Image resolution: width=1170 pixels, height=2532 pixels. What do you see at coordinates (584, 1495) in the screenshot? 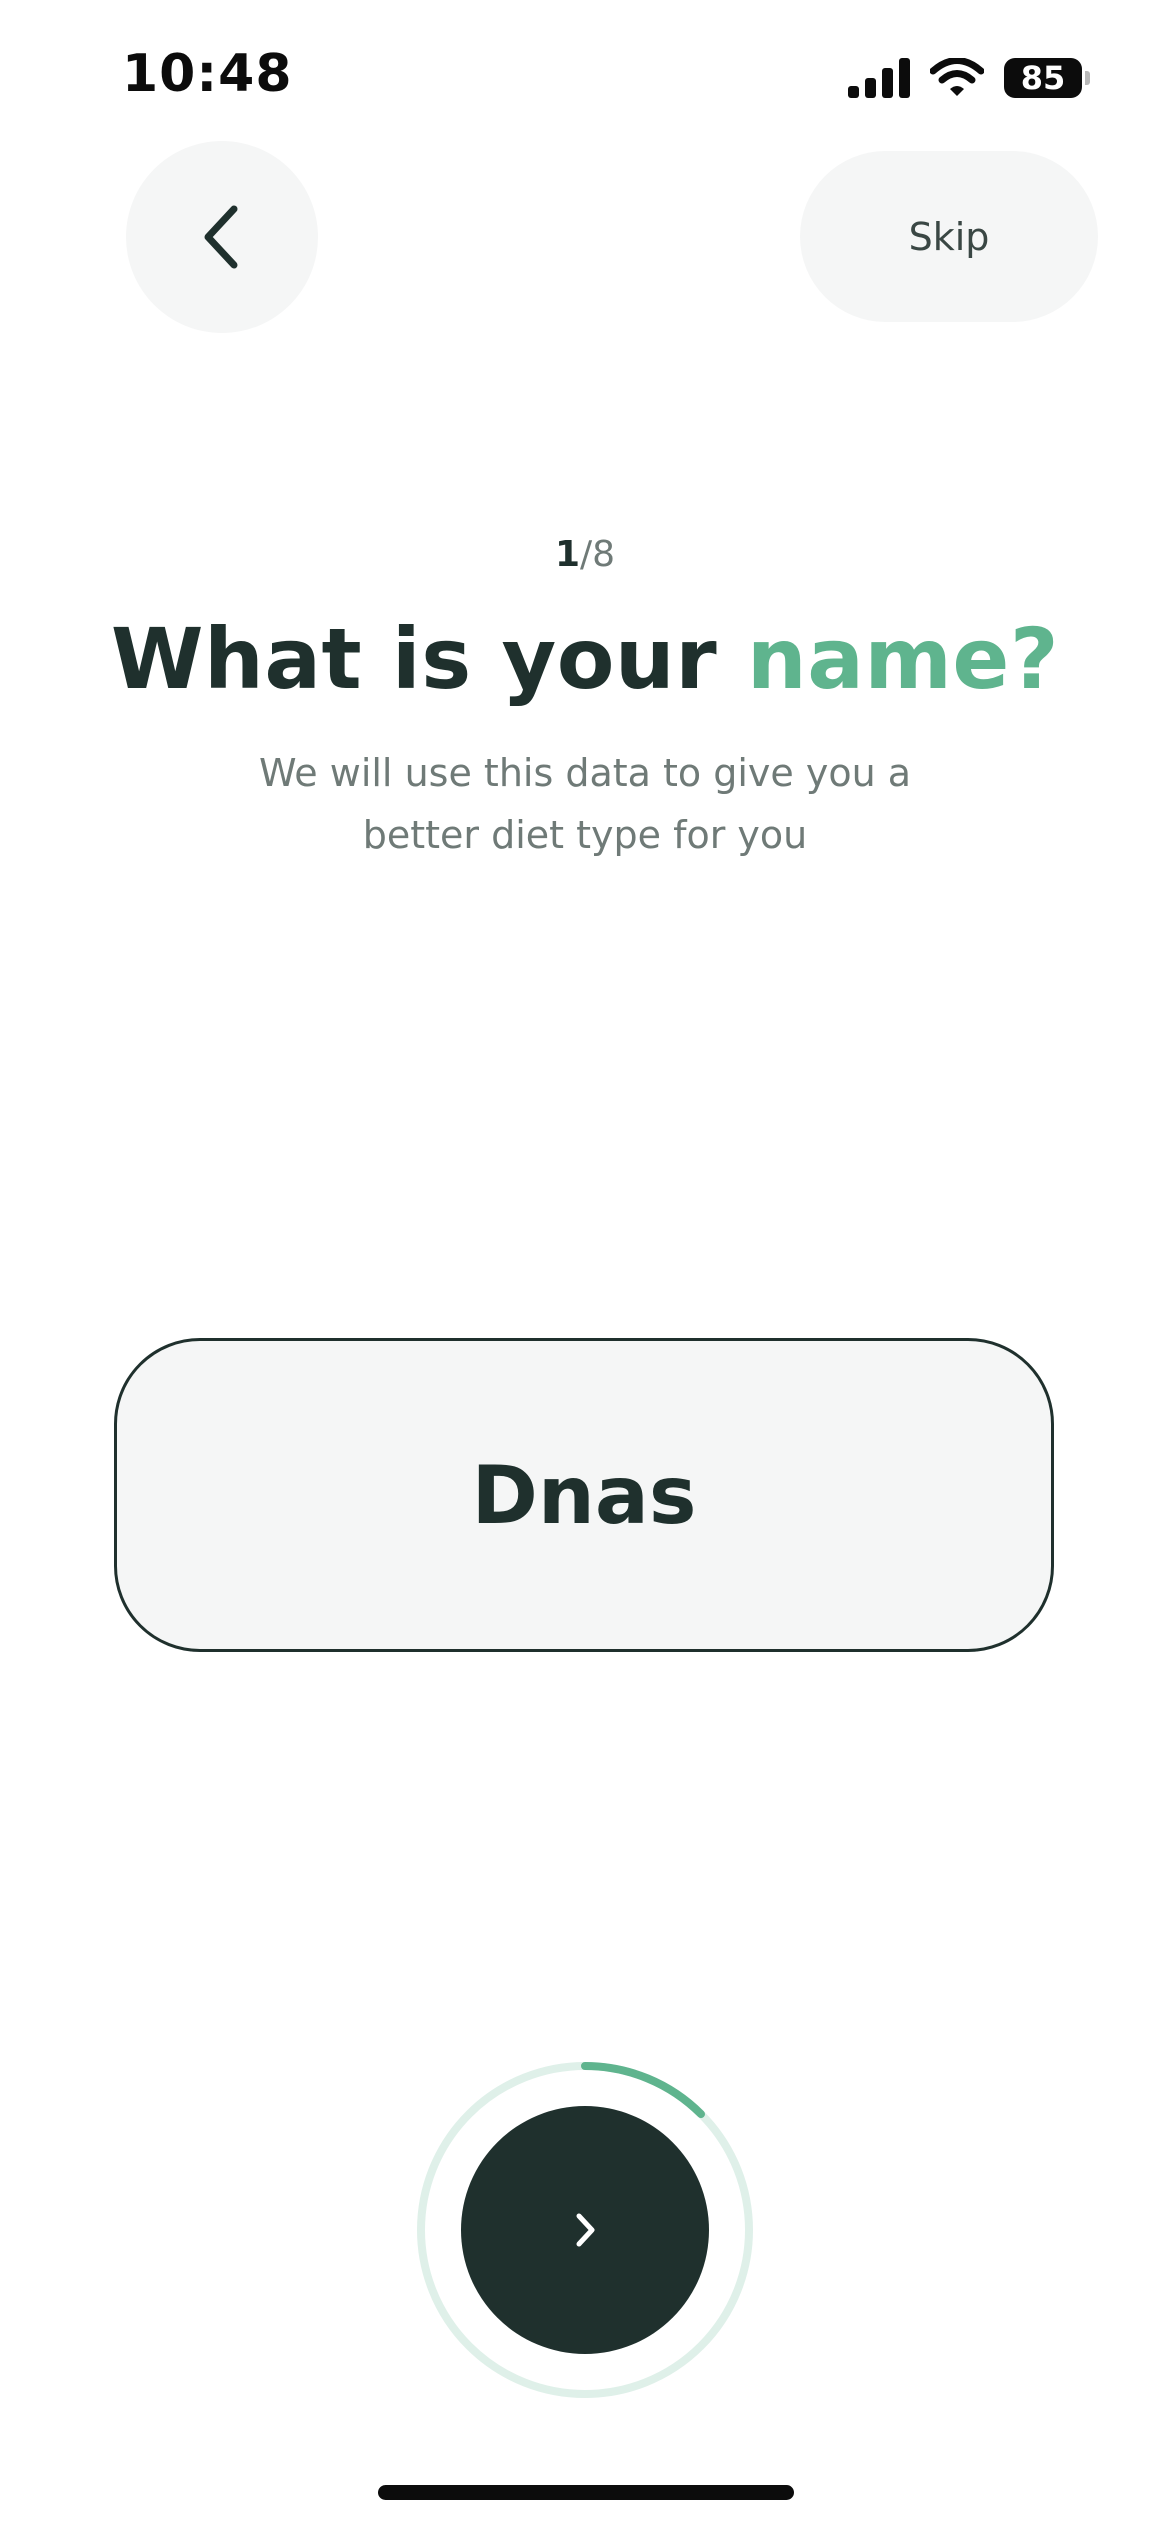
I see `name-input` at bounding box center [584, 1495].